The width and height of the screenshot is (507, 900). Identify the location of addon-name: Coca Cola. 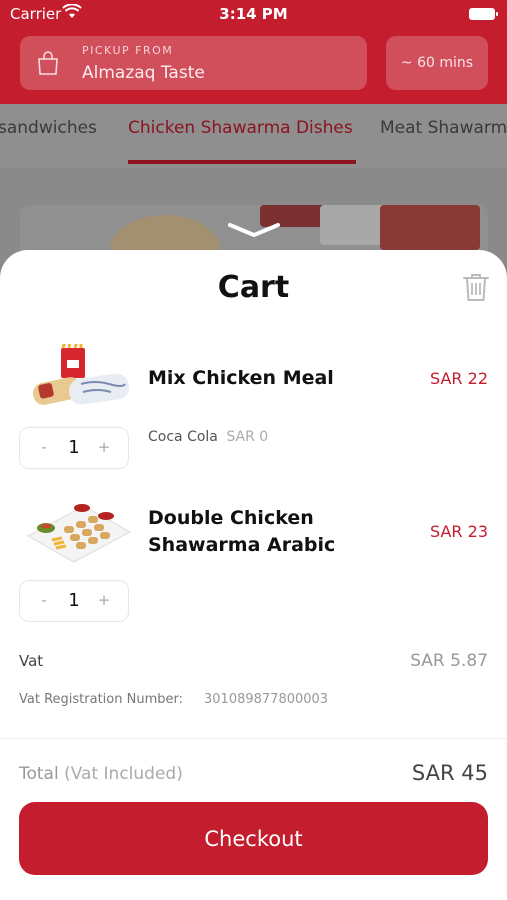
(183, 437).